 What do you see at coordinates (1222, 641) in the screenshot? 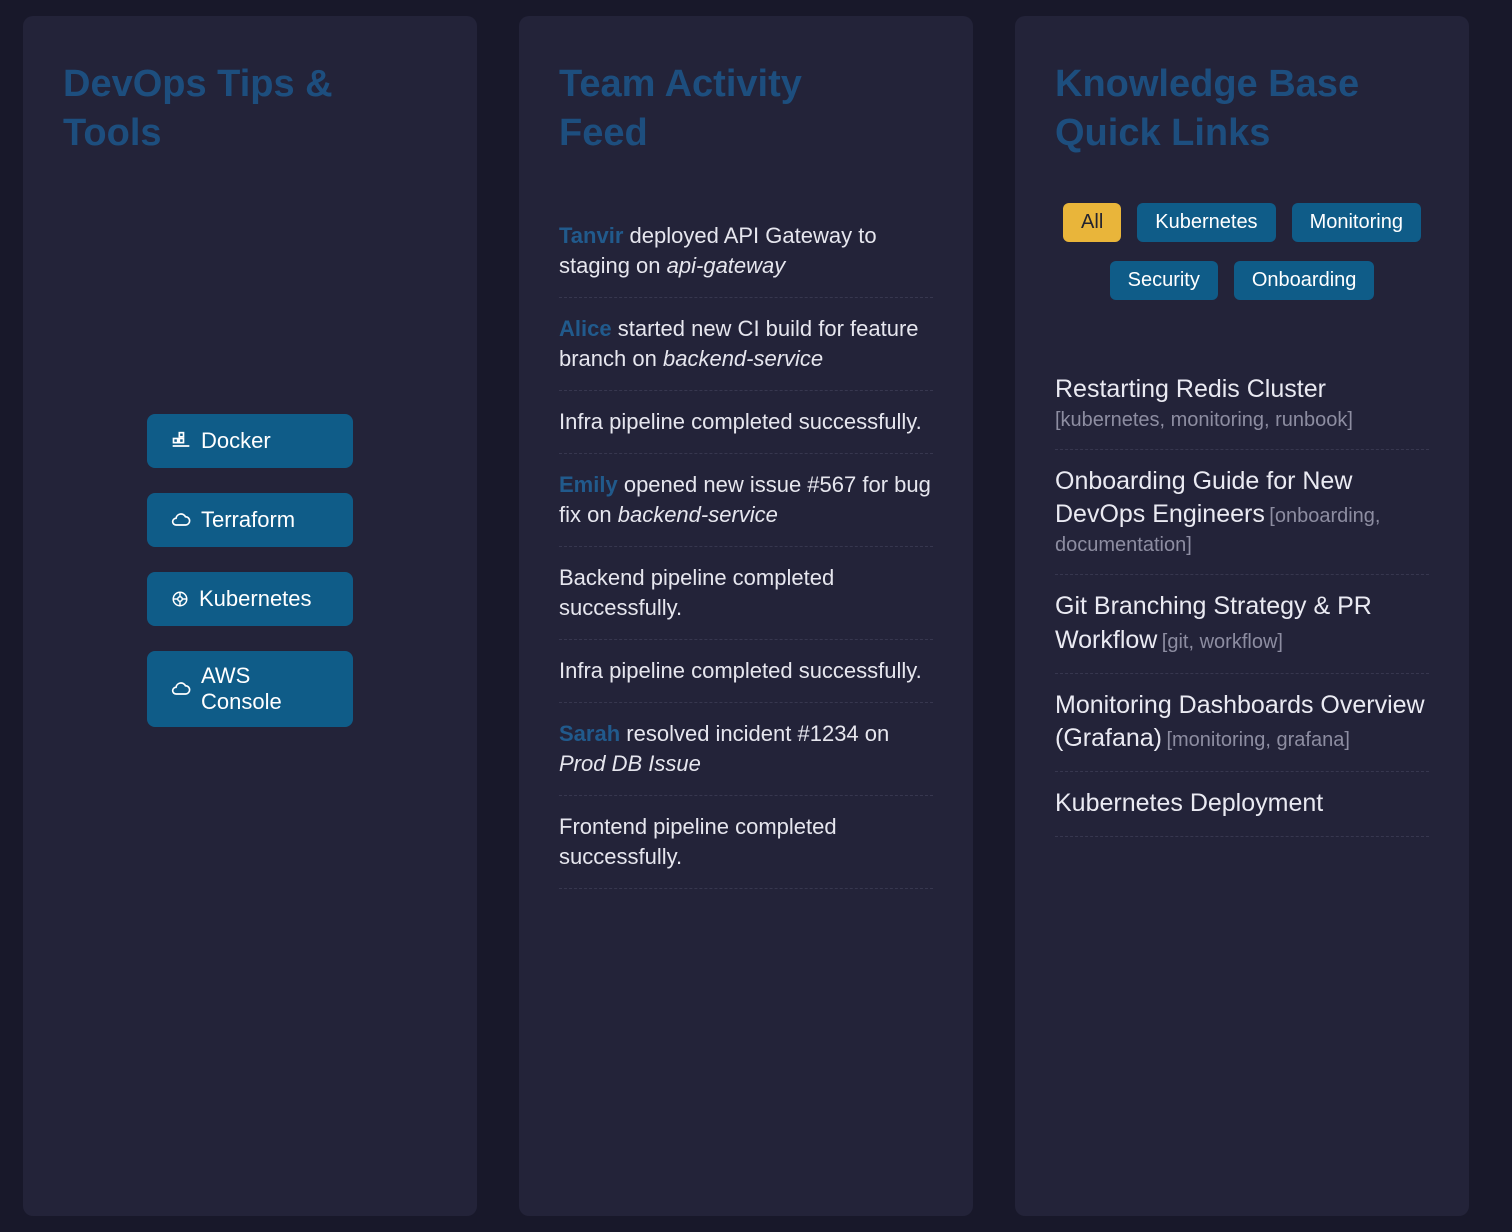
I see `kb-link-tags: [git, workflow]` at bounding box center [1222, 641].